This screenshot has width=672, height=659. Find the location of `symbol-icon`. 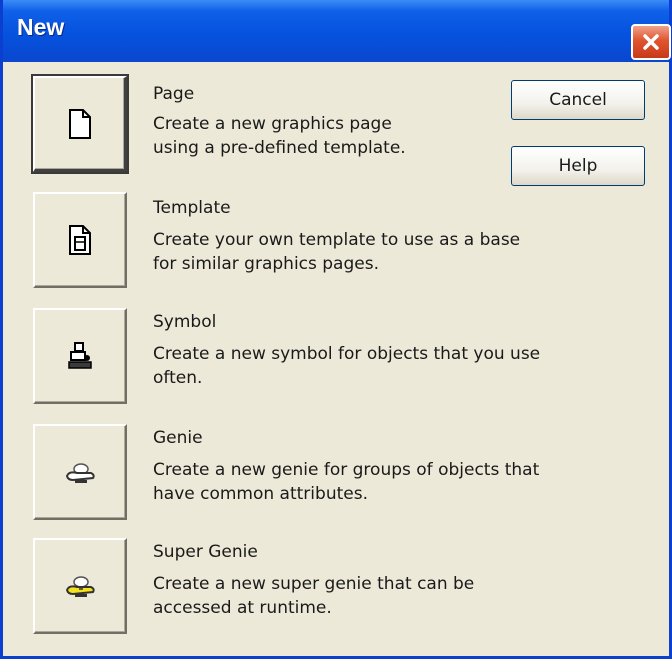

symbol-icon is located at coordinates (80, 356).